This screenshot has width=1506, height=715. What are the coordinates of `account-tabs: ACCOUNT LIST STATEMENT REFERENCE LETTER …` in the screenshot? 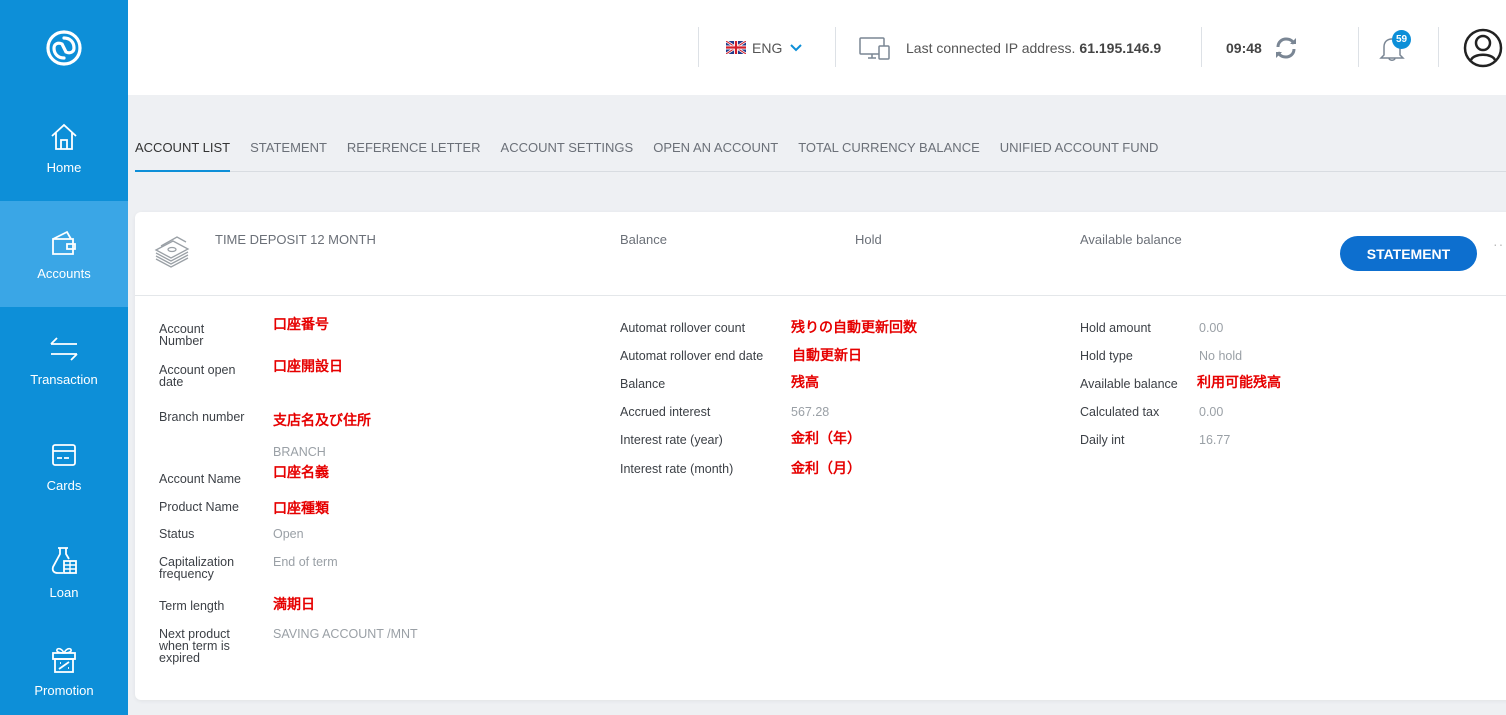 It's located at (820, 156).